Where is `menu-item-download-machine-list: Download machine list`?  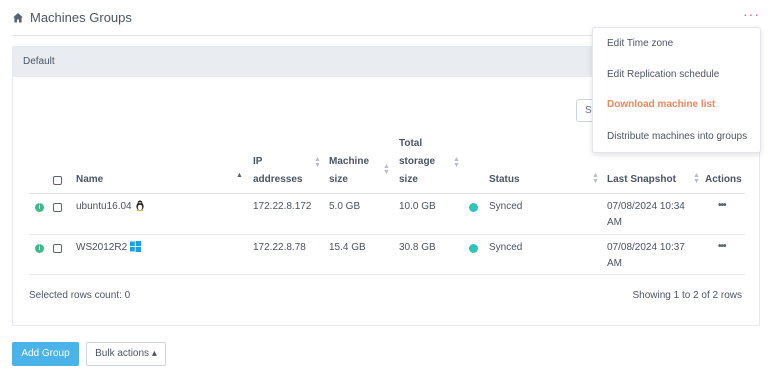
menu-item-download-machine-list: Download machine list is located at coordinates (661, 104).